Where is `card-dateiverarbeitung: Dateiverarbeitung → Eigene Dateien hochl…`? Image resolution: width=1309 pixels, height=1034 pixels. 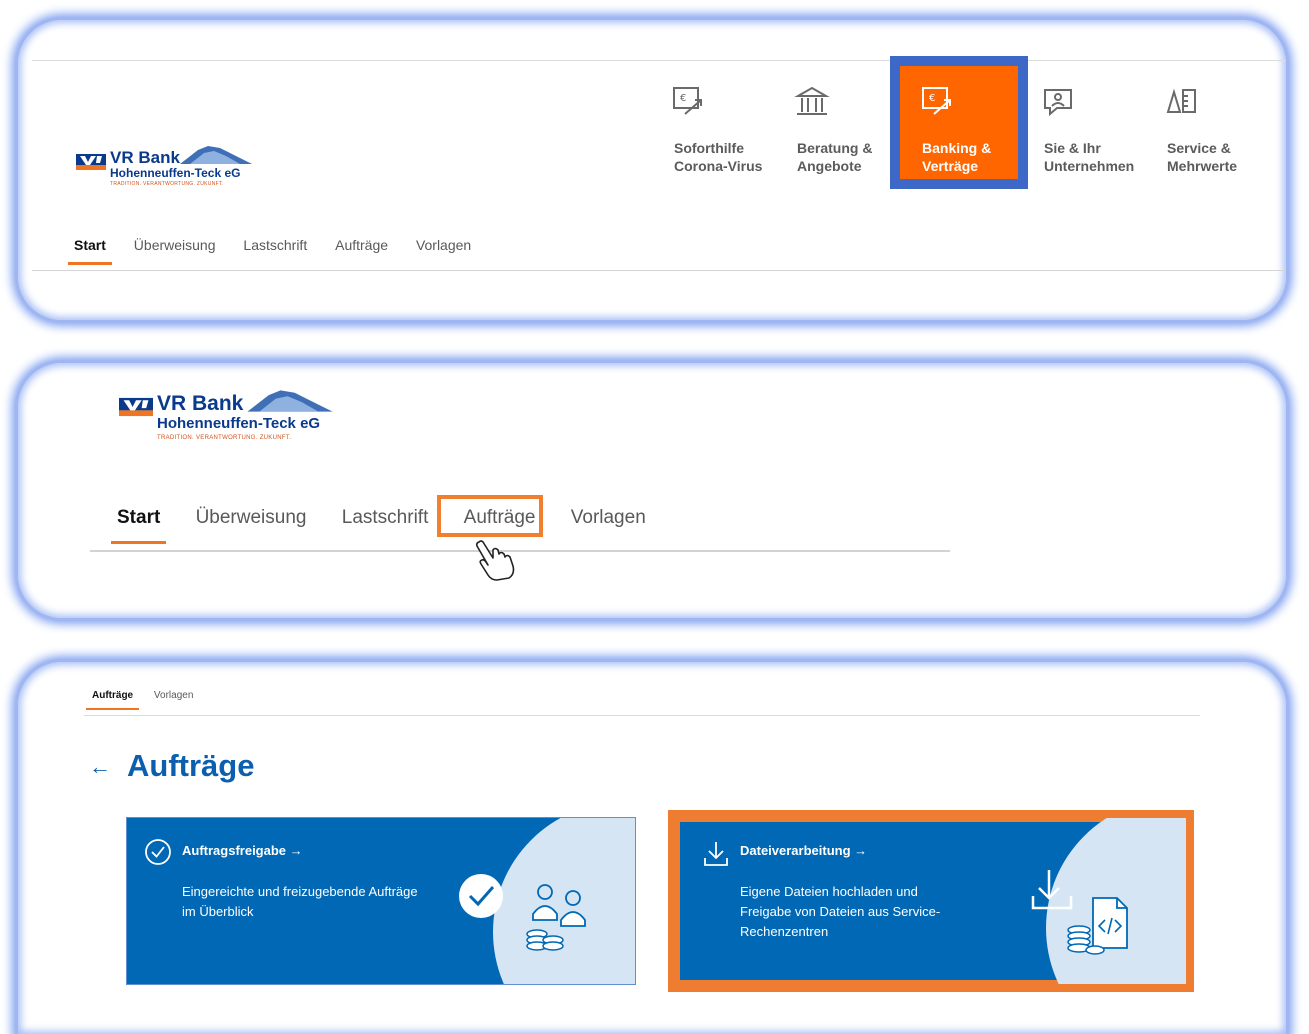 card-dateiverarbeitung: Dateiverarbeitung → Eigene Dateien hochl… is located at coordinates (931, 901).